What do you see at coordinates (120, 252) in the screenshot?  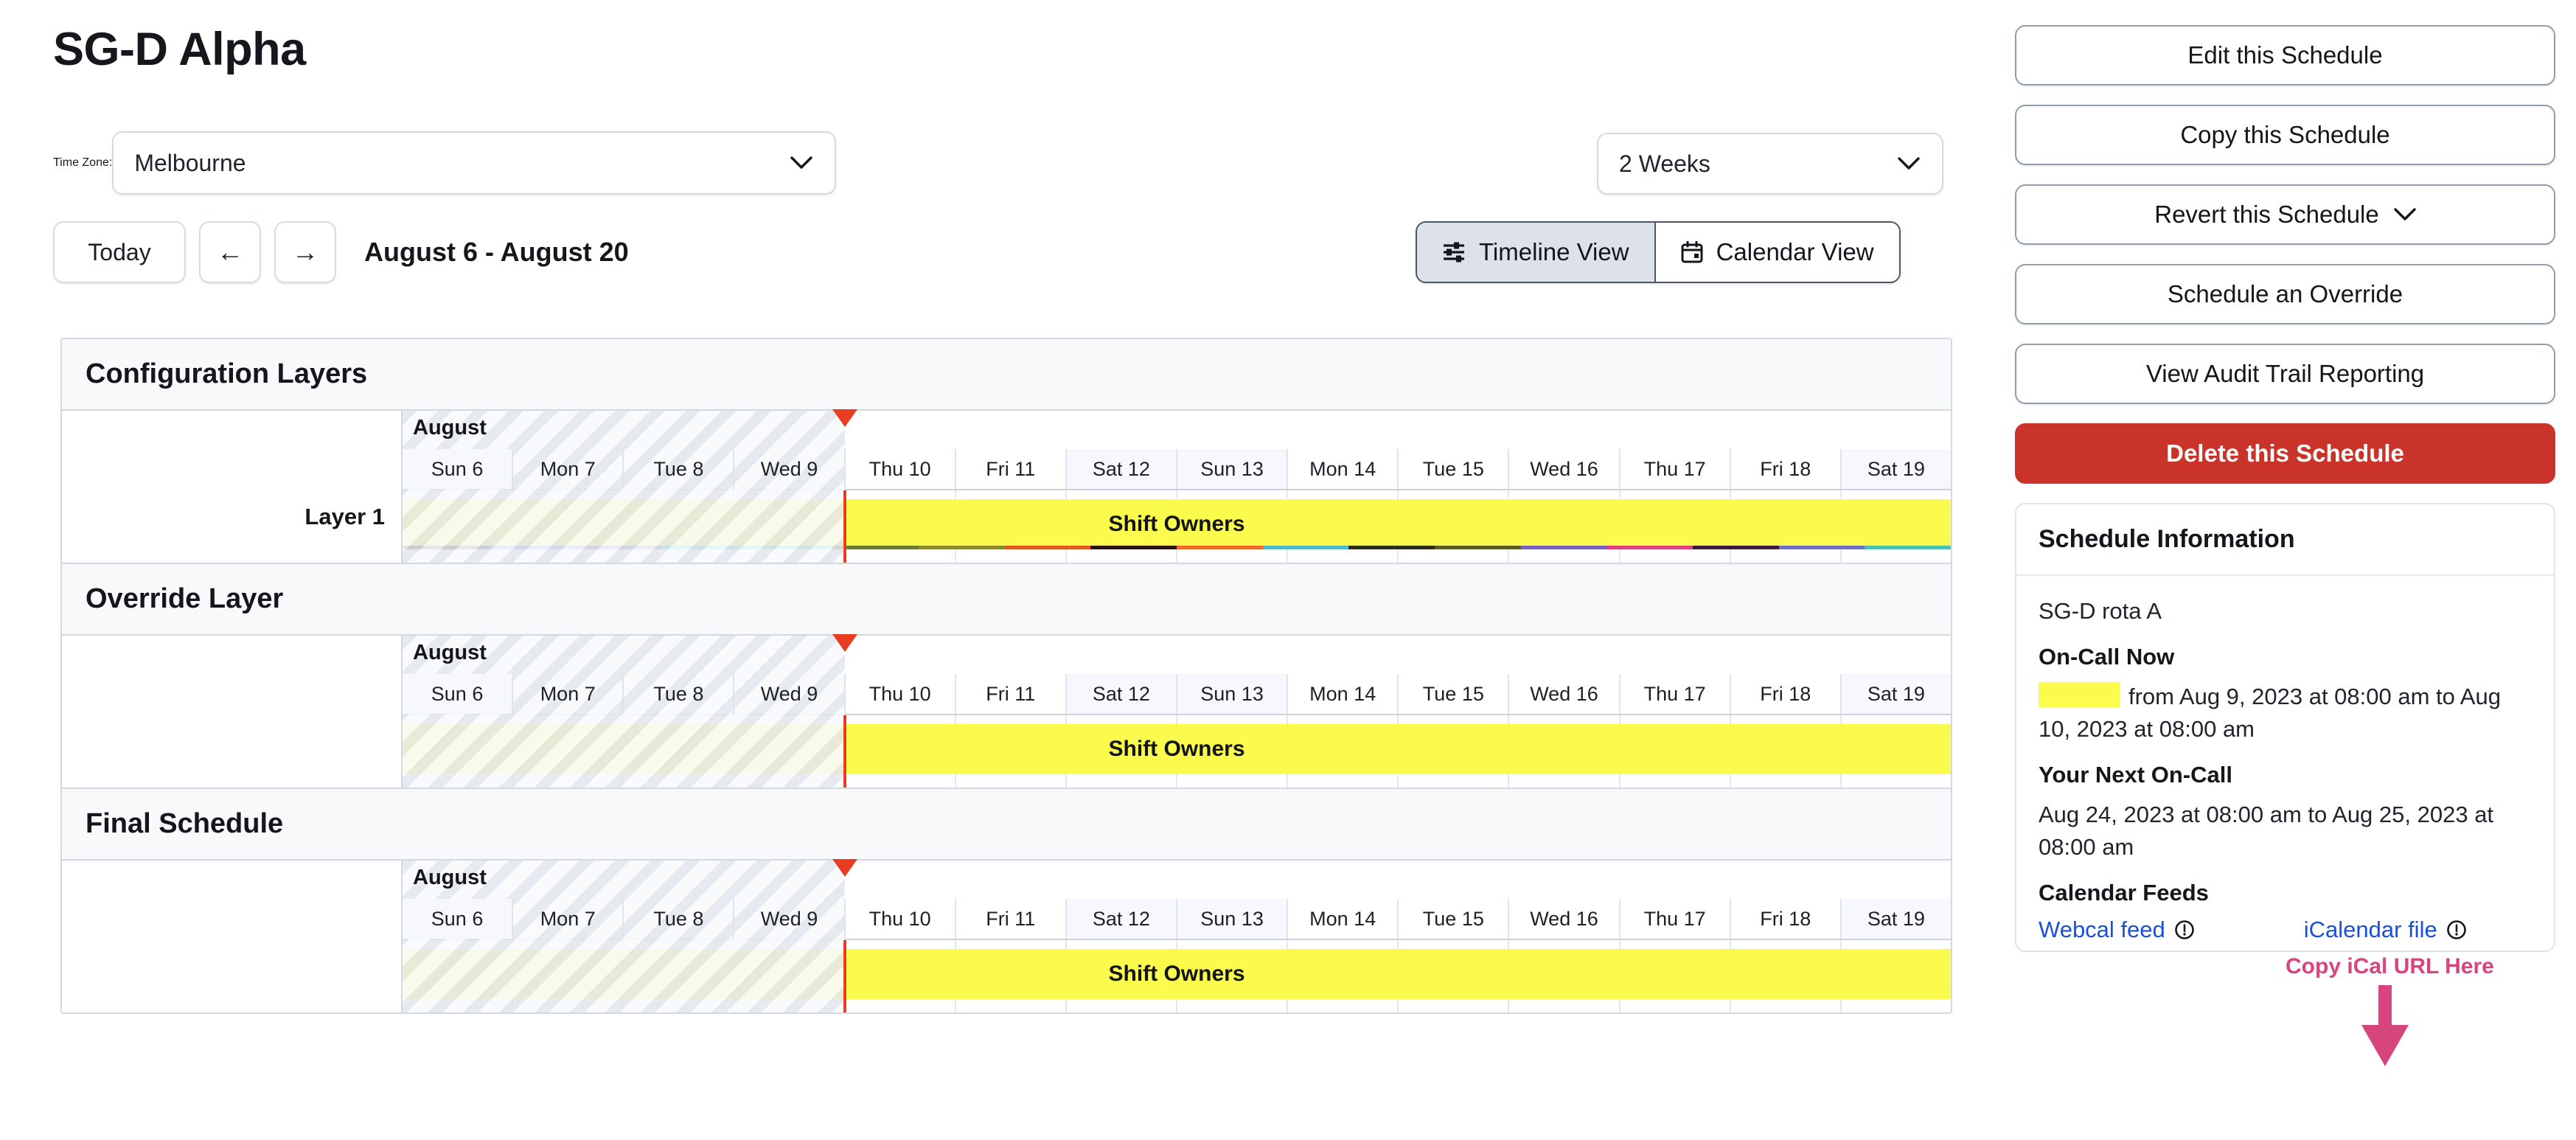 I see `today-button: Today` at bounding box center [120, 252].